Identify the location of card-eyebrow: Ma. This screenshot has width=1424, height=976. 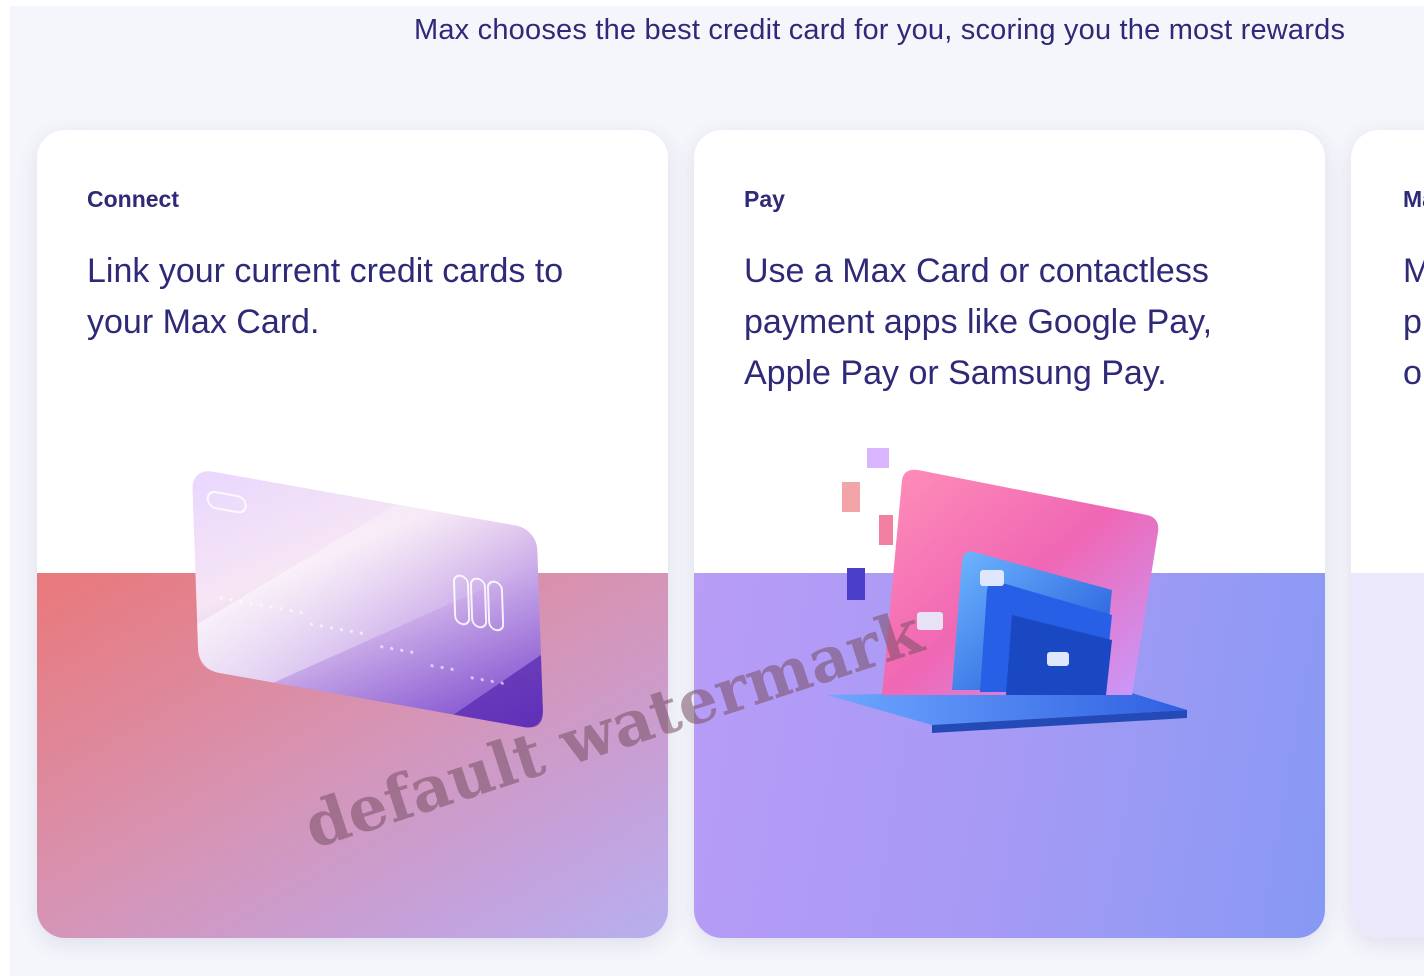
(1413, 199).